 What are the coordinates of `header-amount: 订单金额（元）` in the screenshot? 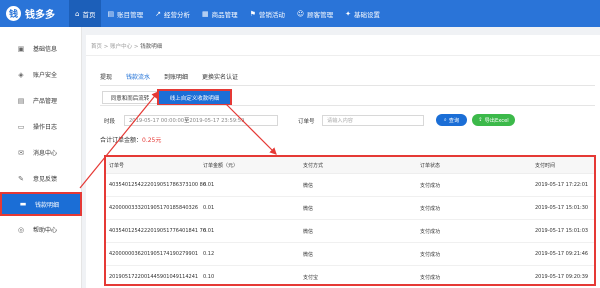 It's located at (220, 165).